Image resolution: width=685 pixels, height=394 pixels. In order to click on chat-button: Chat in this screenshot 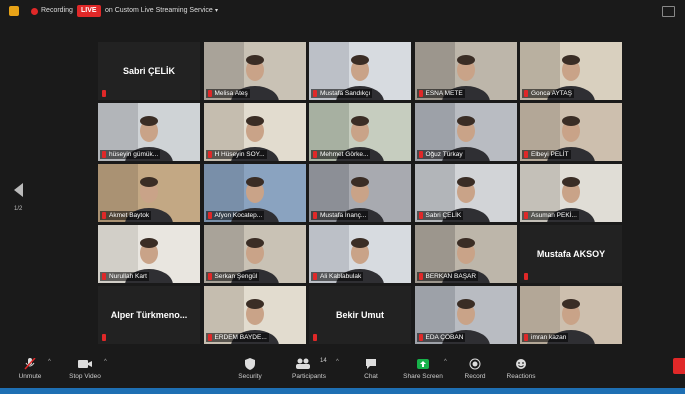, I will do `click(371, 369)`.